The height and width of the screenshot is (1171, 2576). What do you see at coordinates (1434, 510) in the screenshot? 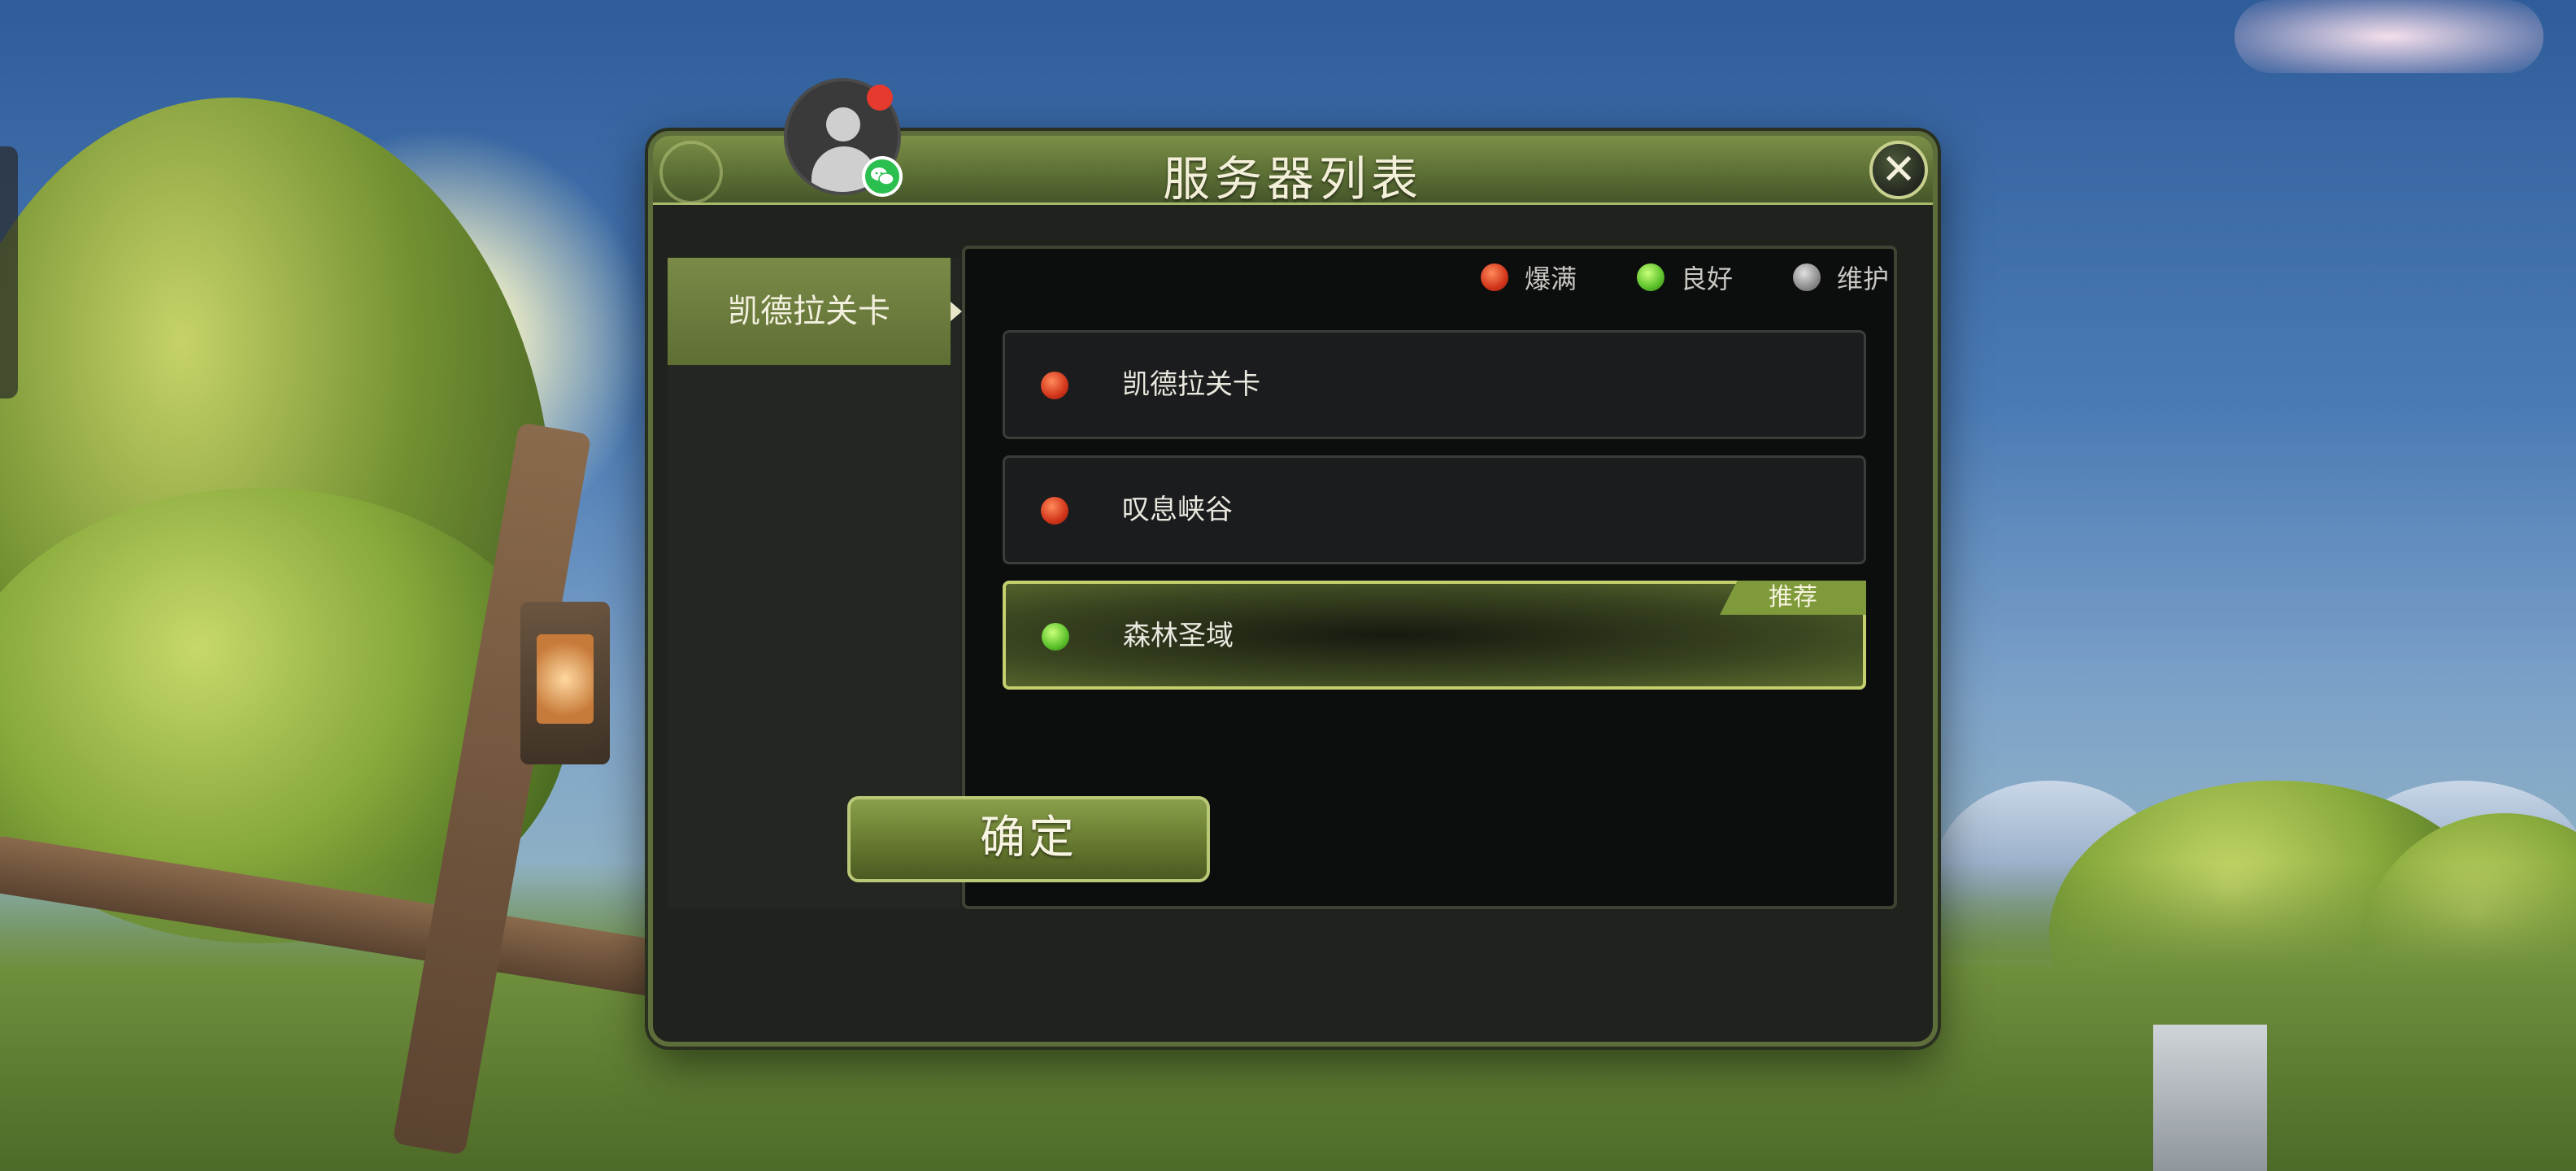
I see `server-row: 叹息峡谷` at bounding box center [1434, 510].